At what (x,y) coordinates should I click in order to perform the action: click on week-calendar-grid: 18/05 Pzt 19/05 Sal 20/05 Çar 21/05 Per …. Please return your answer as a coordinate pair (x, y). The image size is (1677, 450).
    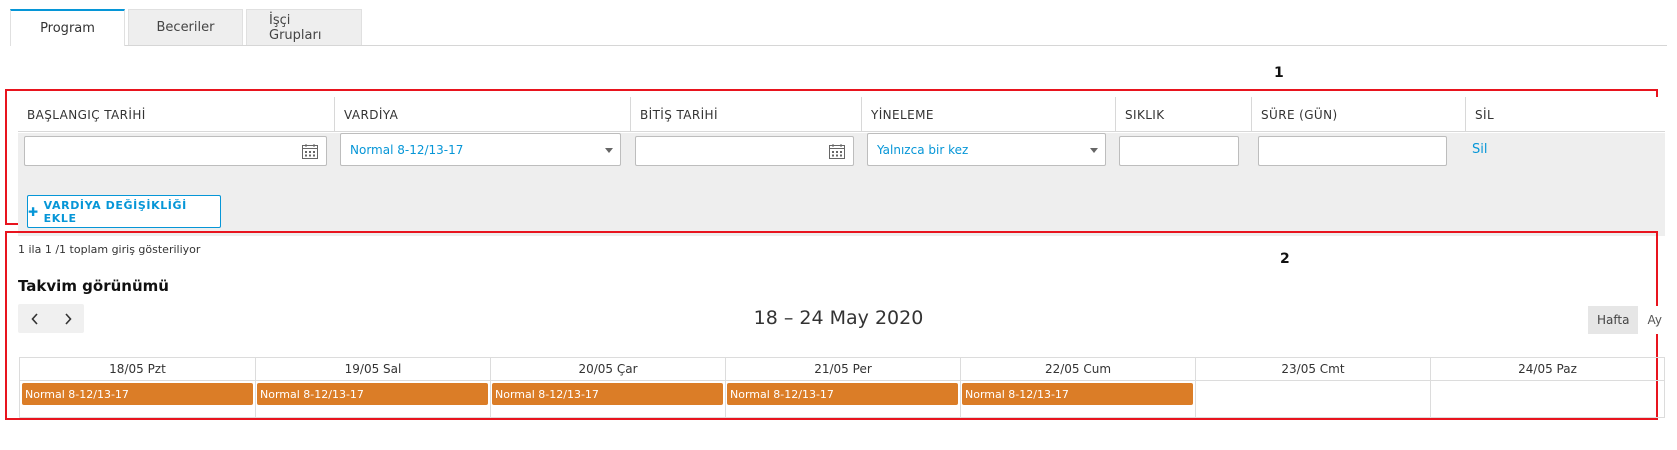
    Looking at the image, I should click on (842, 387).